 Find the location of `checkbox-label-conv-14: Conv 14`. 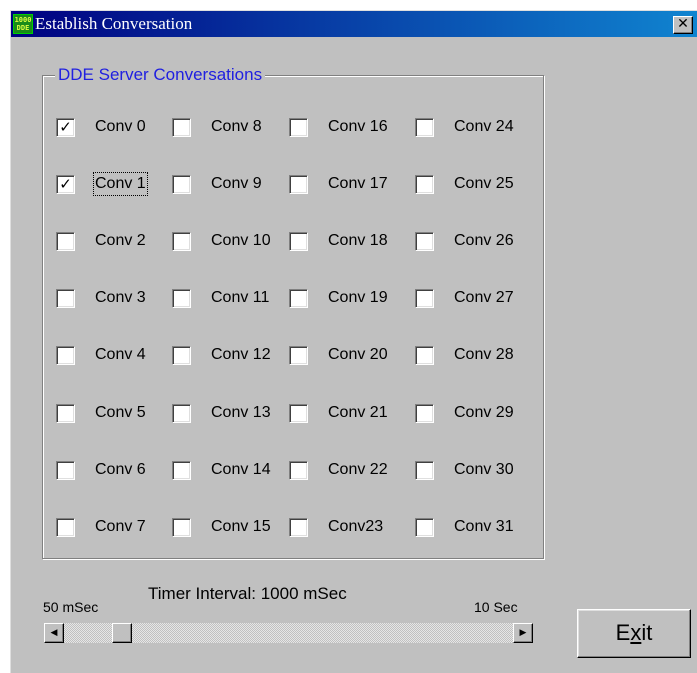

checkbox-label-conv-14: Conv 14 is located at coordinates (241, 470).